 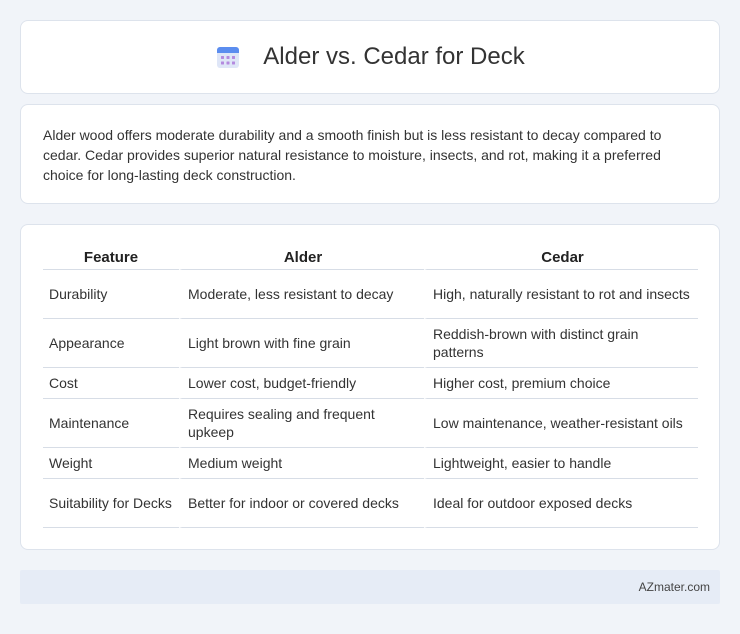 I want to click on table-cell-alder: Better for indoor or covered decks, so click(x=301, y=503).